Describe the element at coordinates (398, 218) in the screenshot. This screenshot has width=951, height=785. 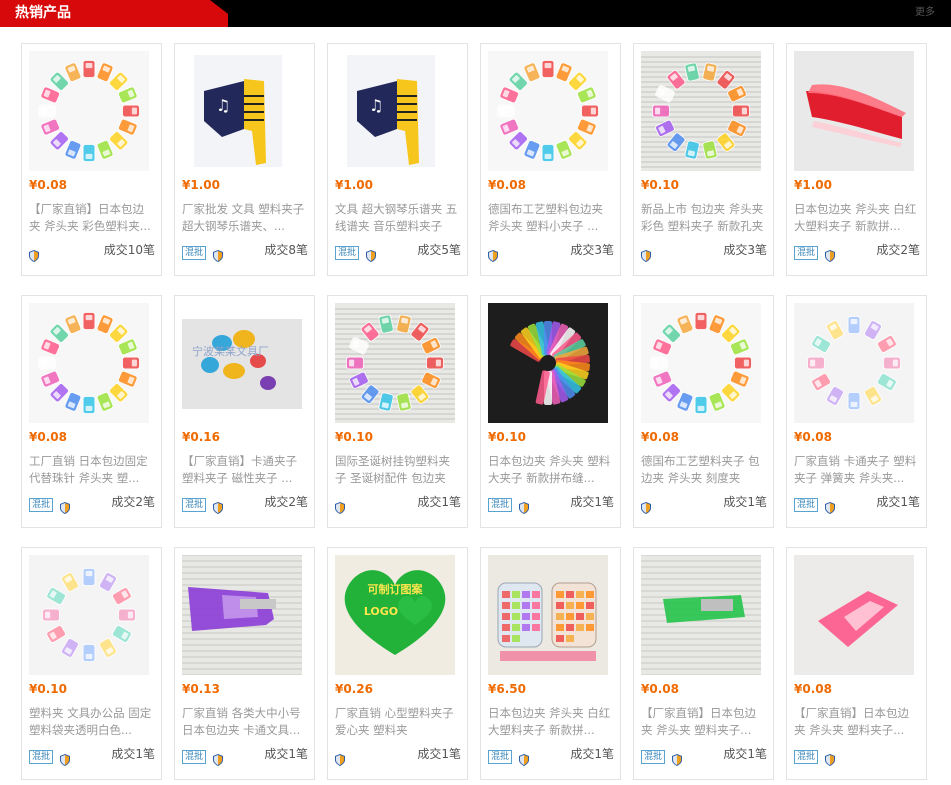
I see `product-title-link: 文具 超大钢琴乐谱夹 五线谱夹 音乐塑料夹子` at that location.